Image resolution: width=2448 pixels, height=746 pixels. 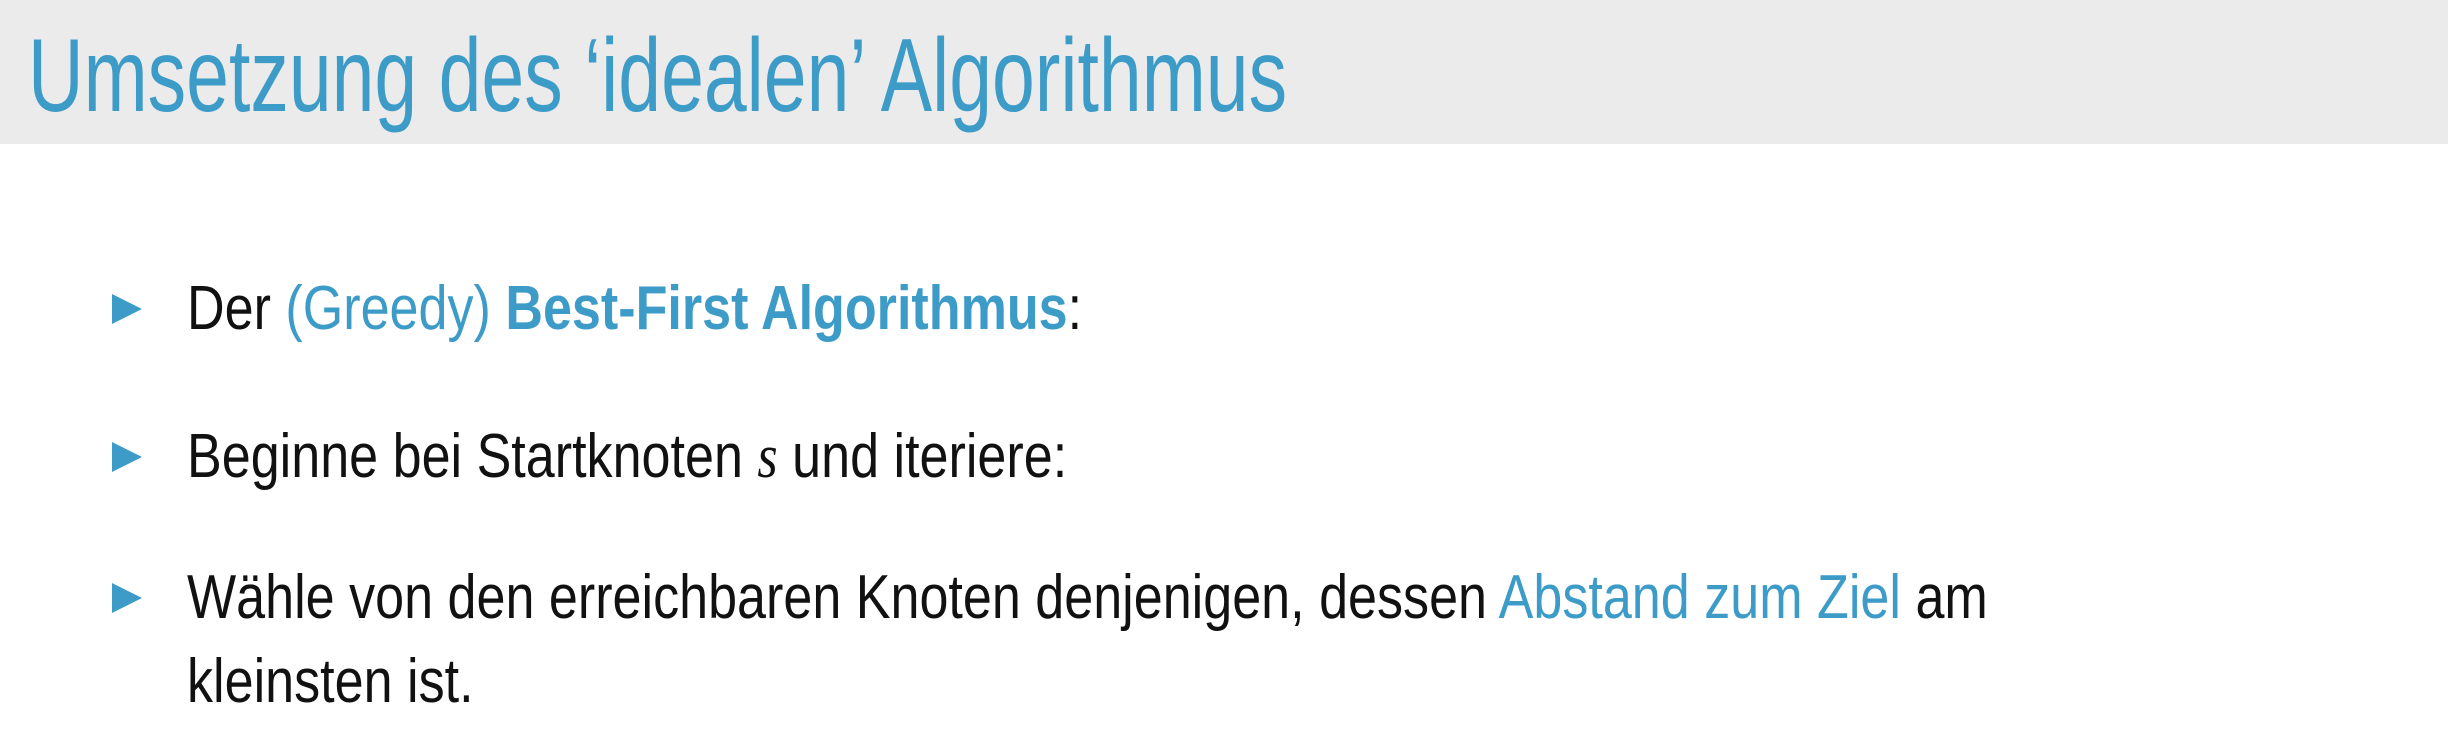 What do you see at coordinates (498, 308) in the screenshot?
I see `text` at bounding box center [498, 308].